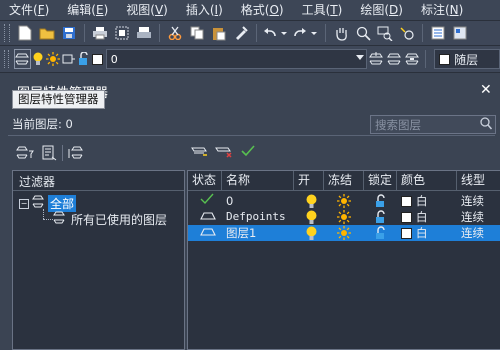 The height and width of the screenshot is (350, 500). I want to click on divider, so click(251, 135).